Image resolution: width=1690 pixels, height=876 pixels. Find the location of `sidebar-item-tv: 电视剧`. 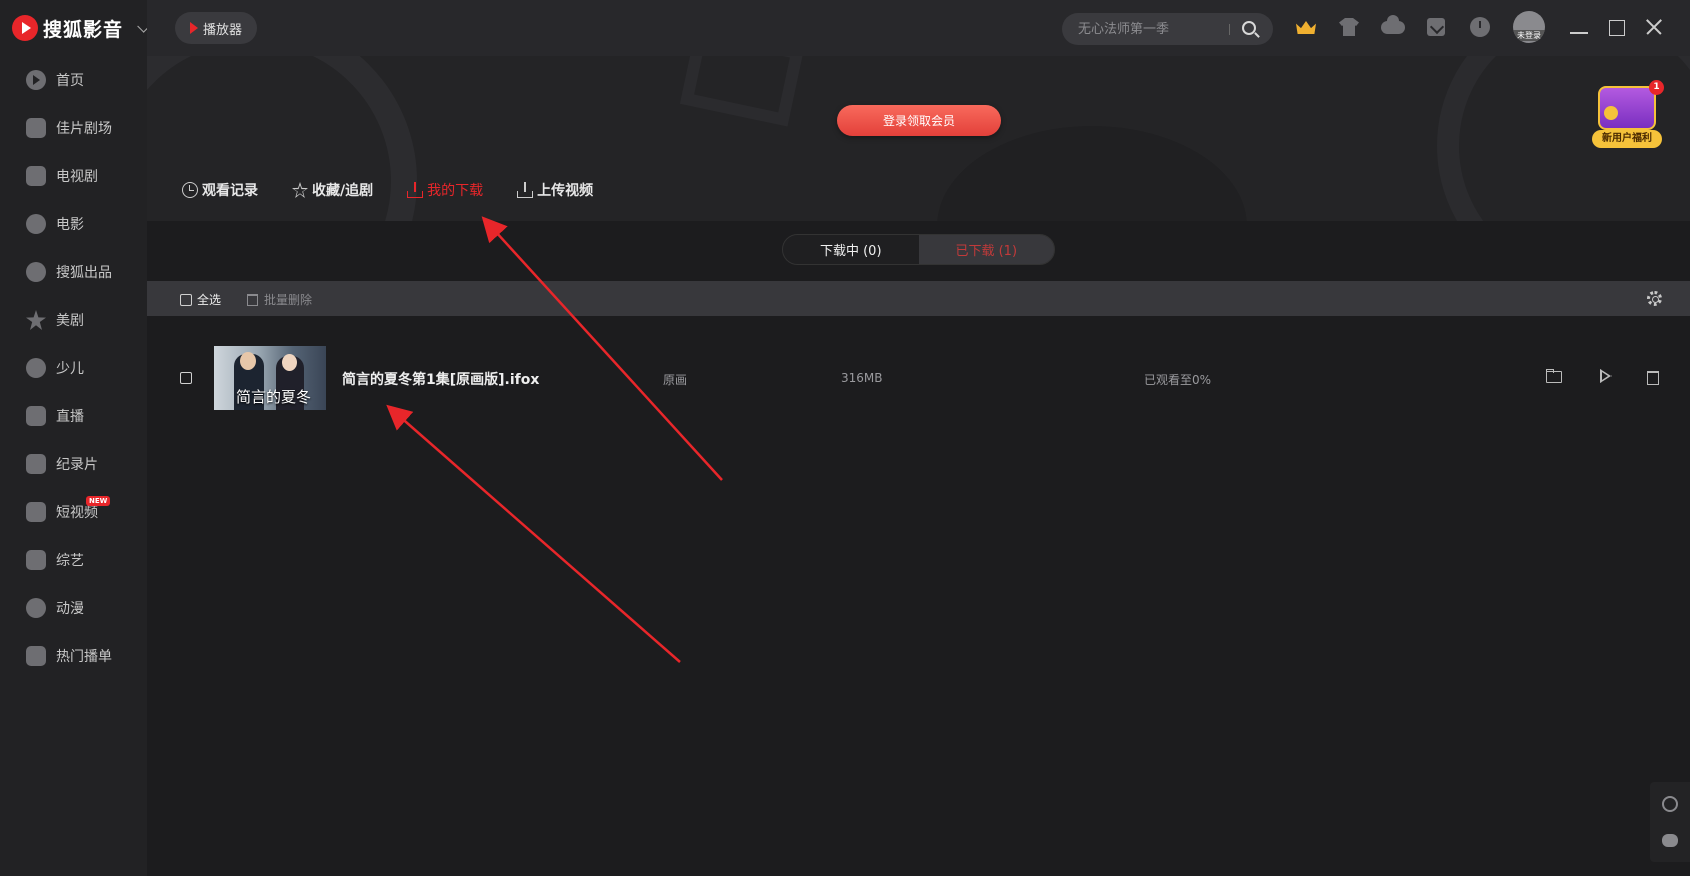

sidebar-item-tv: 电视剧 is located at coordinates (73, 176).